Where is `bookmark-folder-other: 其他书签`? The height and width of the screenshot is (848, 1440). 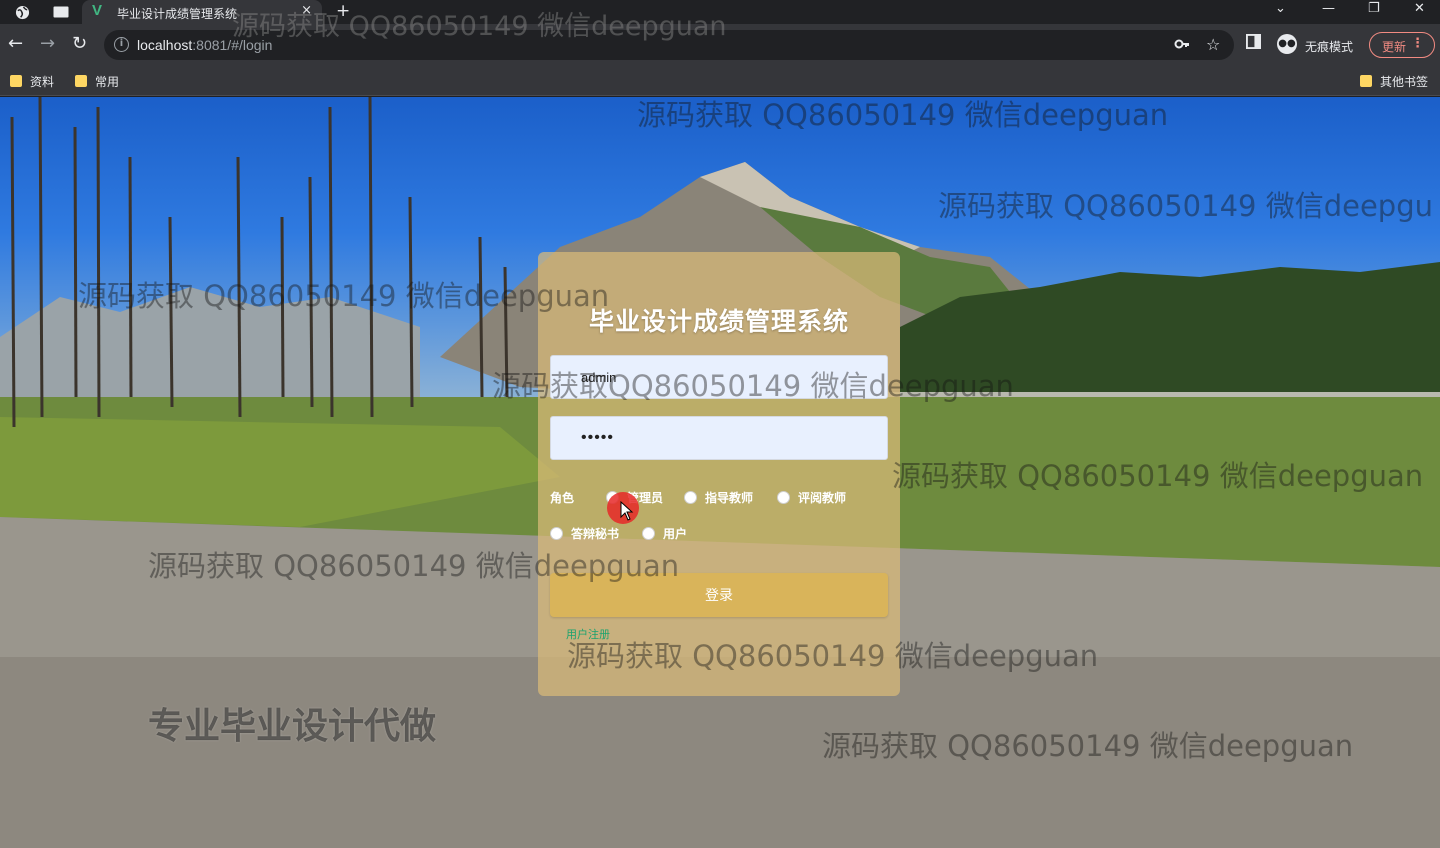
bookmark-folder-other: 其他书签 is located at coordinates (1394, 81).